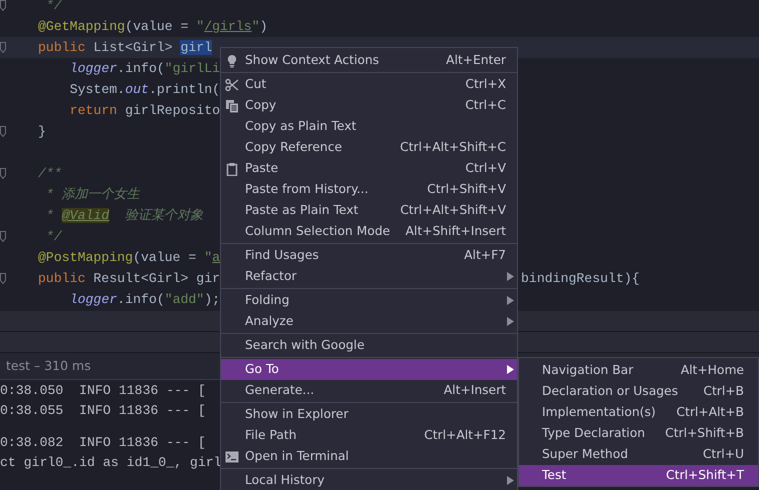  Describe the element at coordinates (369, 414) in the screenshot. I see `menu-item: Show in Explorer` at that location.